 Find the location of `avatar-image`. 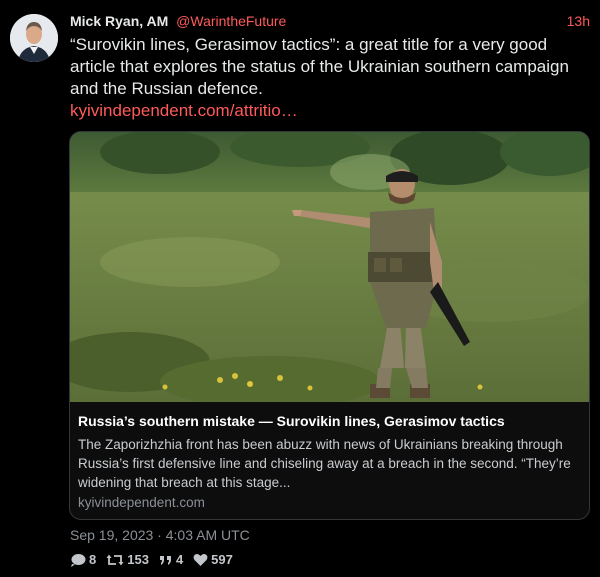

avatar-image is located at coordinates (34, 38).